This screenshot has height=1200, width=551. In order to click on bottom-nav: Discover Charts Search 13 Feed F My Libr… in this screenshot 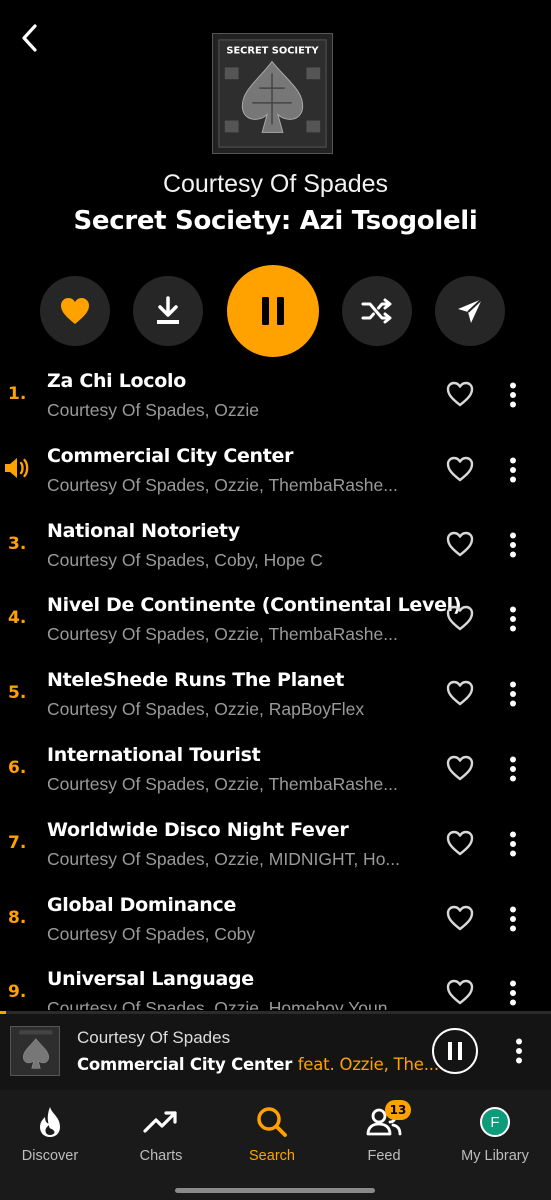, I will do `click(275, 1145)`.